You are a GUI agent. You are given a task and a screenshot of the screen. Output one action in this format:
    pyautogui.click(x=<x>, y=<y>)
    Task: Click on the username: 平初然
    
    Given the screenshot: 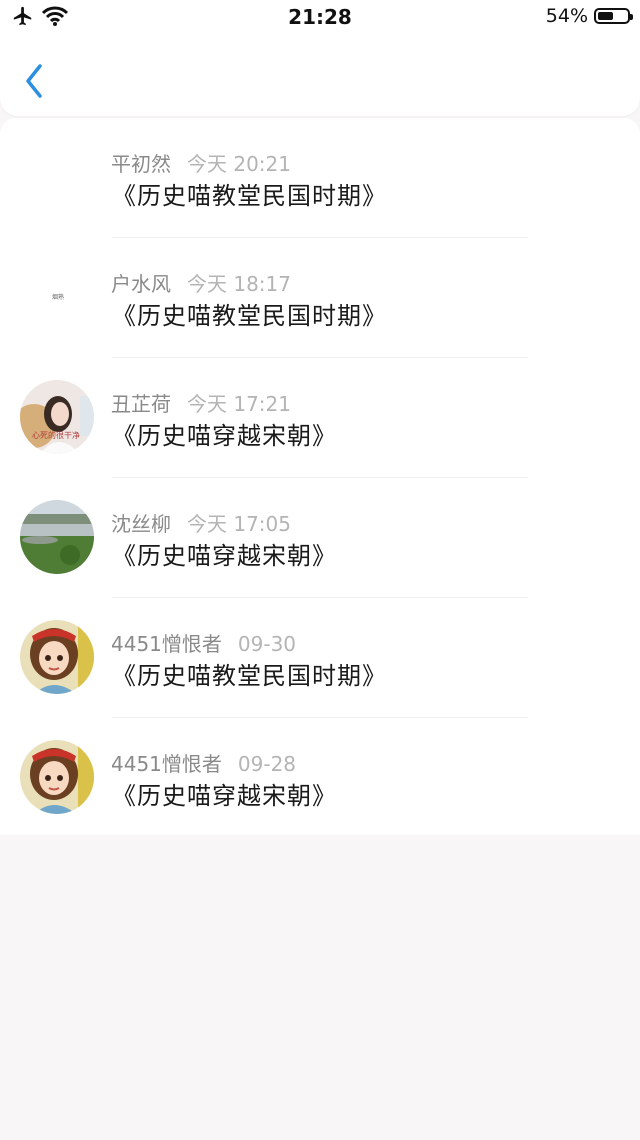 What is the action you would take?
    pyautogui.click(x=141, y=164)
    